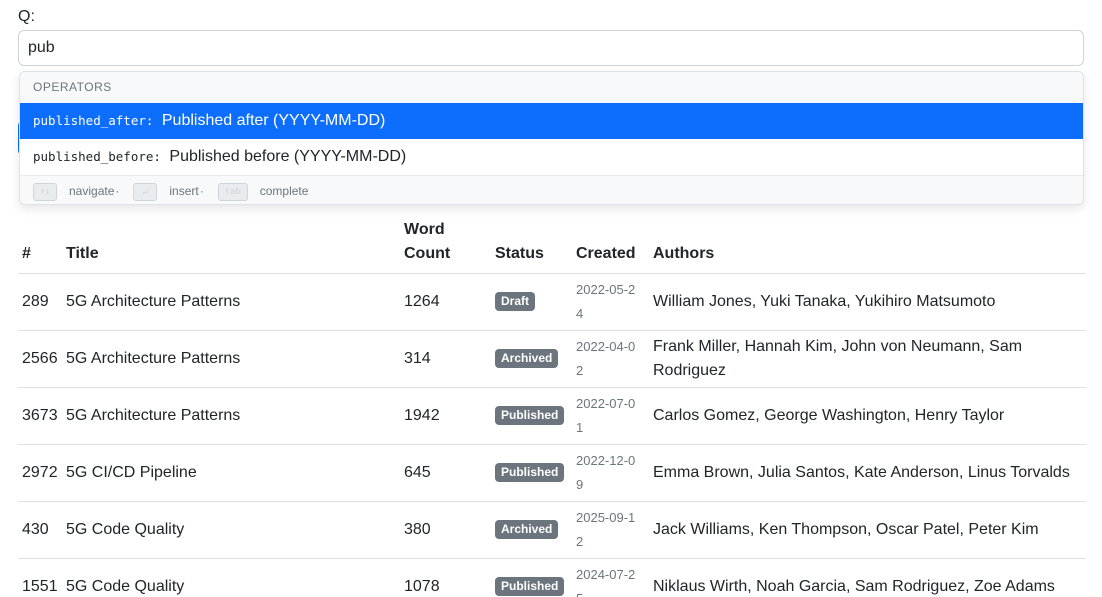  What do you see at coordinates (40, 577) in the screenshot?
I see `row-number: 1551` at bounding box center [40, 577].